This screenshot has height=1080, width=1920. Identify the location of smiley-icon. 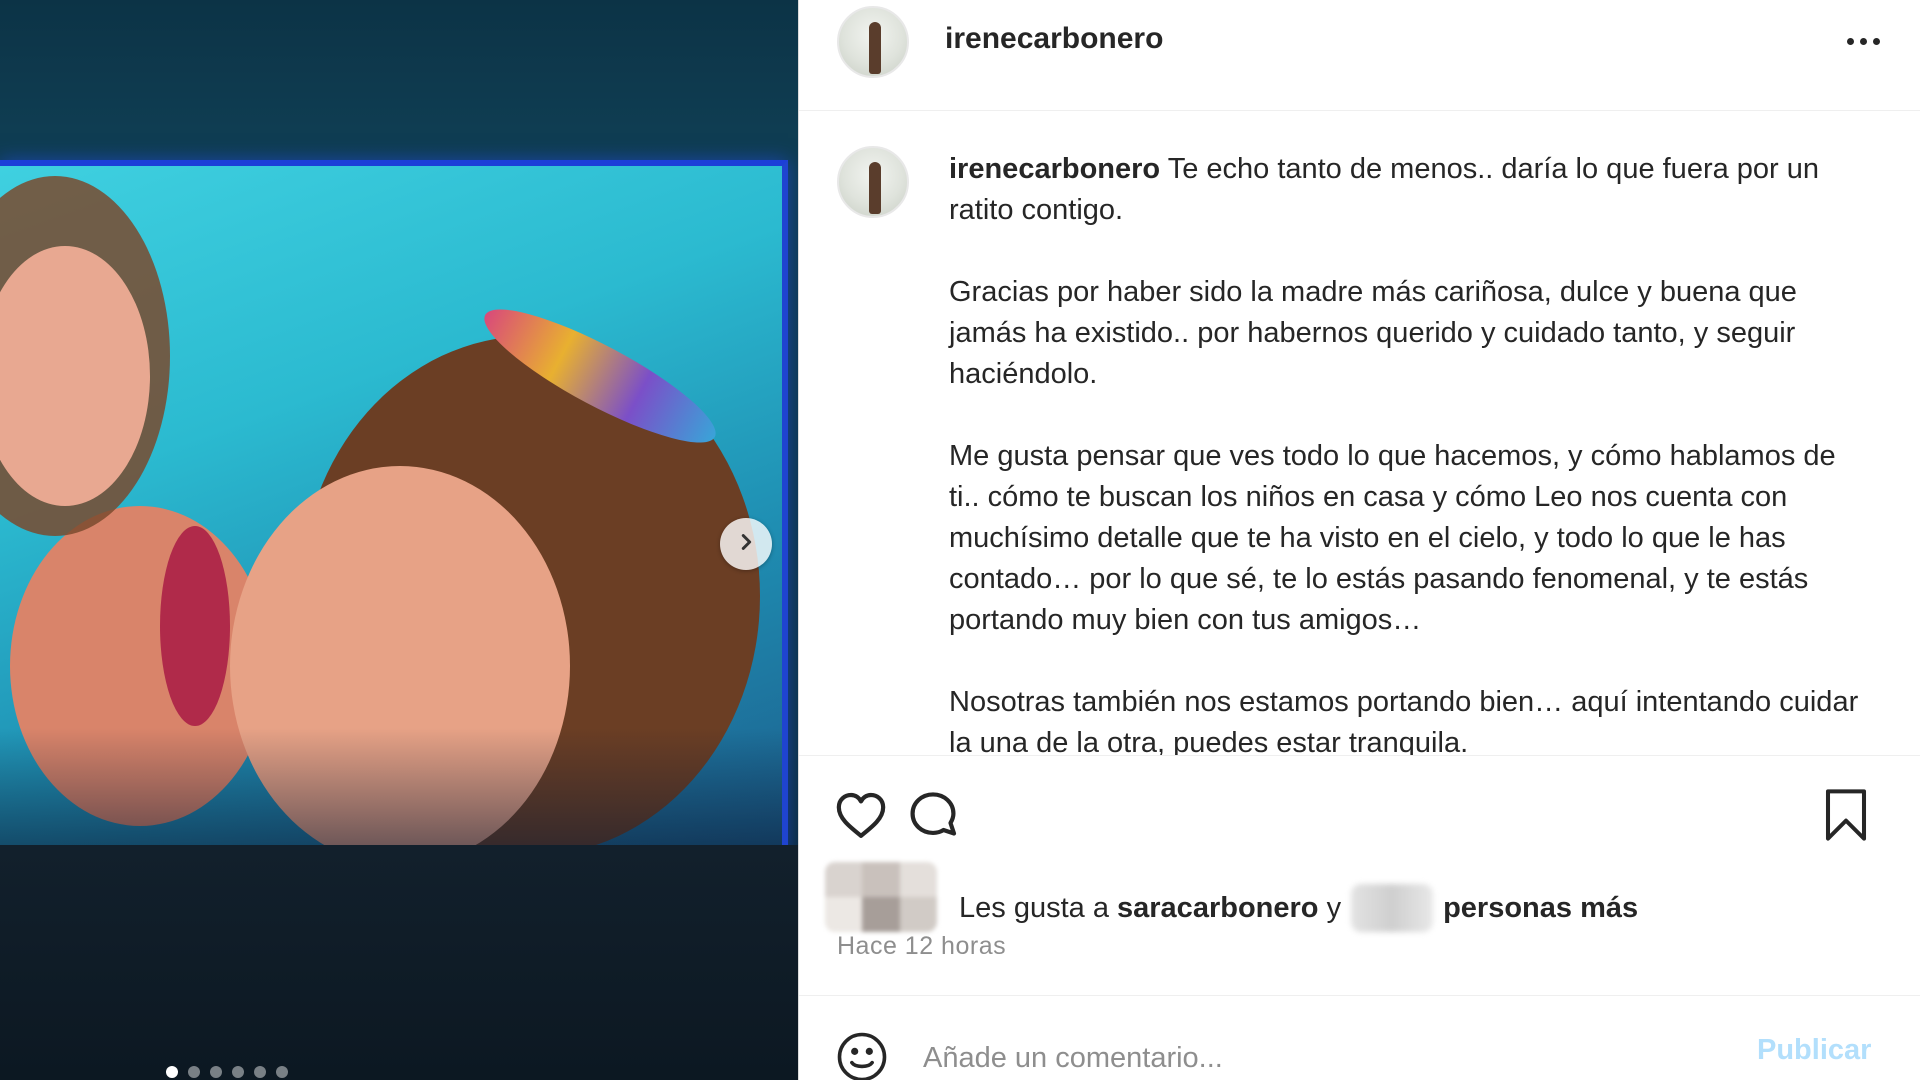
(862, 1055).